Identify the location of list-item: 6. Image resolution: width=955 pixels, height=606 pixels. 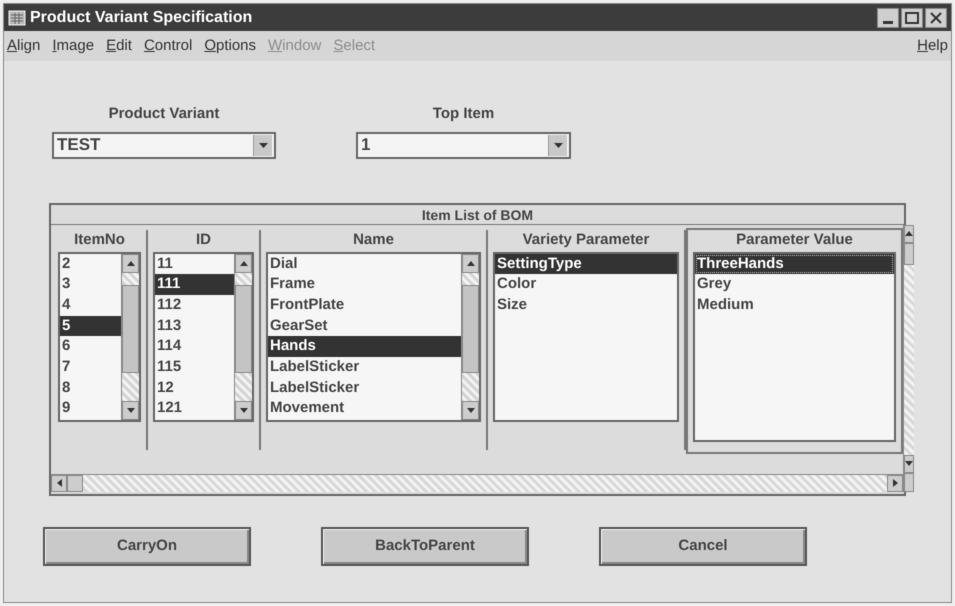
(90, 346).